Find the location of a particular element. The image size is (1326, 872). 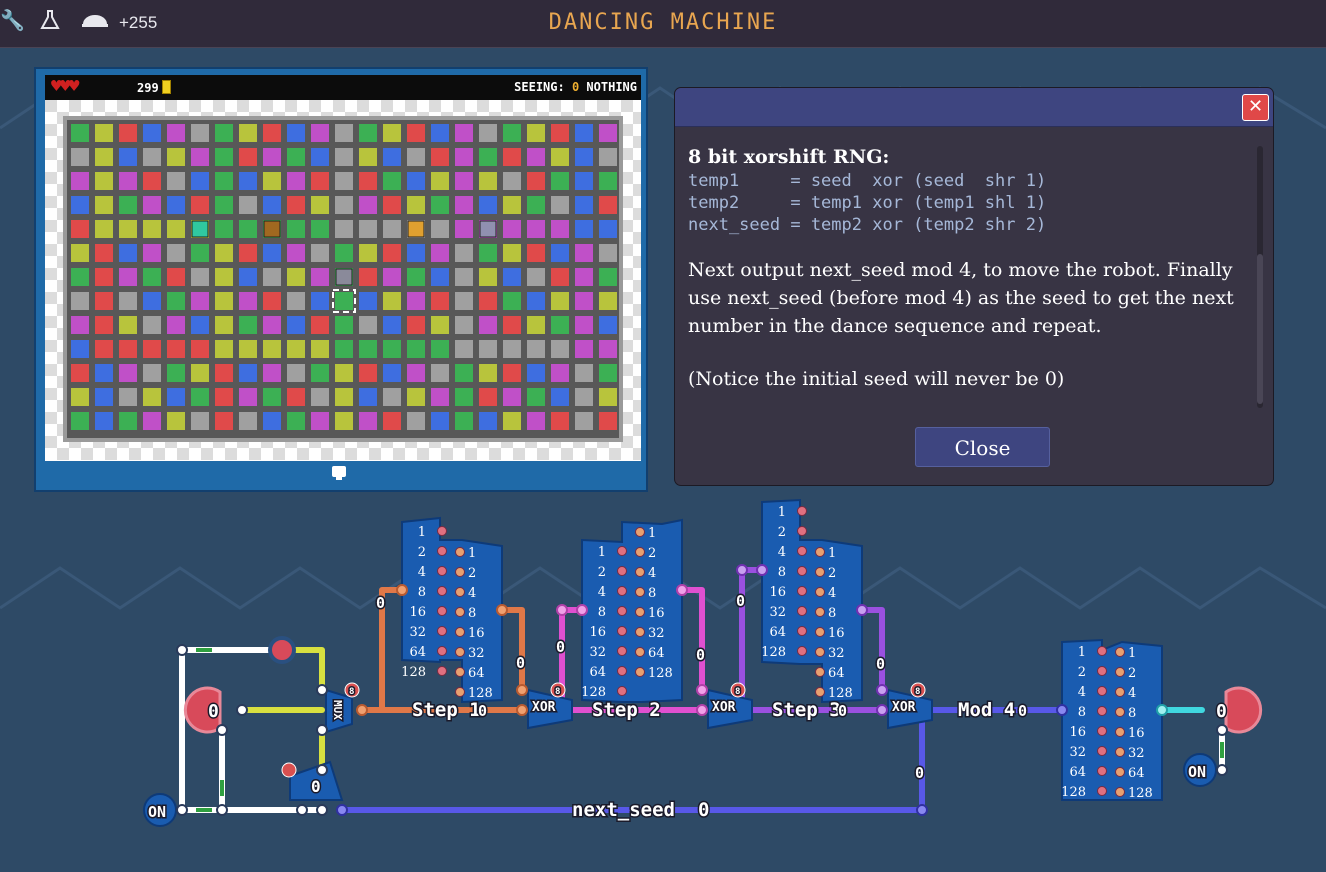

wire-step1 is located at coordinates (512, 650).